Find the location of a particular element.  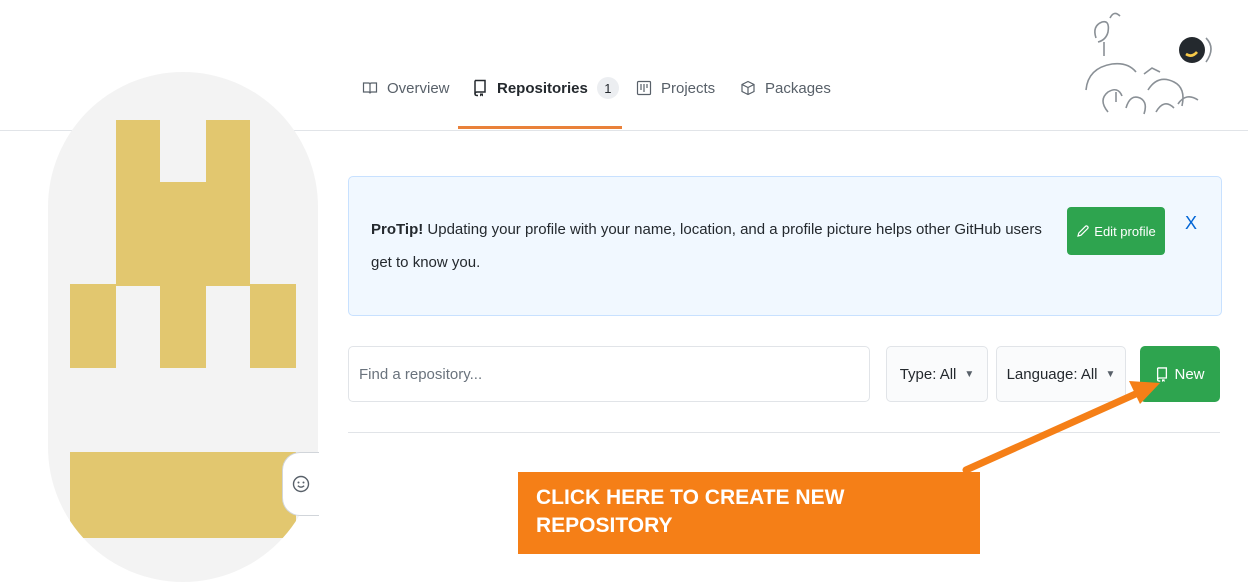

close-icon: X is located at coordinates (1191, 223).